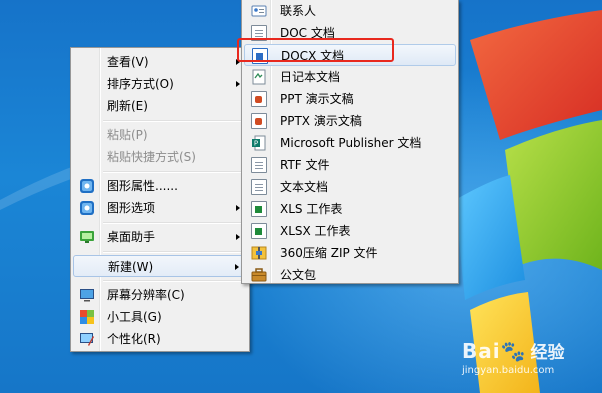 Image resolution: width=602 pixels, height=393 pixels. What do you see at coordinates (131, 267) in the screenshot?
I see `menu-item-label: 新建(W)` at bounding box center [131, 267].